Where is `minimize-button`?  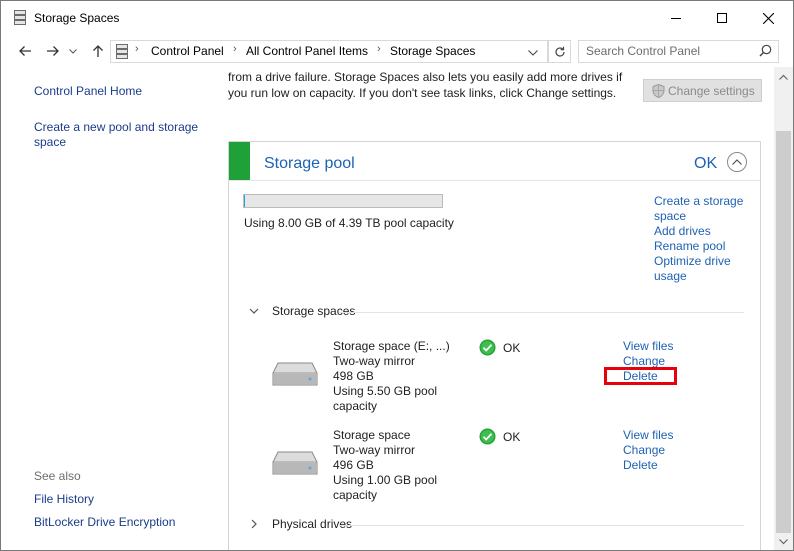 minimize-button is located at coordinates (676, 18).